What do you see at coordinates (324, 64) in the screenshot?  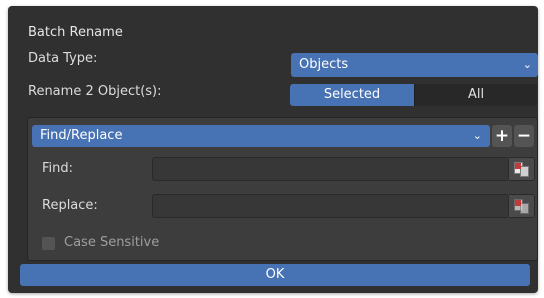 I see `data-type-value: Objects` at bounding box center [324, 64].